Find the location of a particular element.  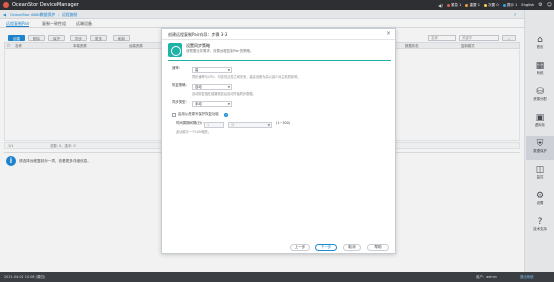

app-name: OceanStor DeviceManager is located at coordinates (45, 5).